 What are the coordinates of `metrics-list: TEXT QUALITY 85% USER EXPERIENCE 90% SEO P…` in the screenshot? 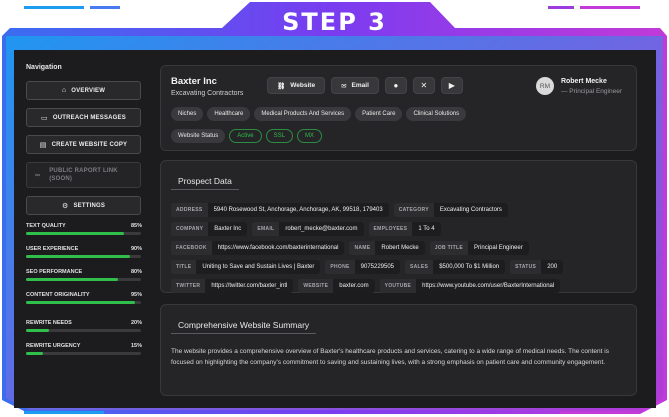 It's located at (84, 289).